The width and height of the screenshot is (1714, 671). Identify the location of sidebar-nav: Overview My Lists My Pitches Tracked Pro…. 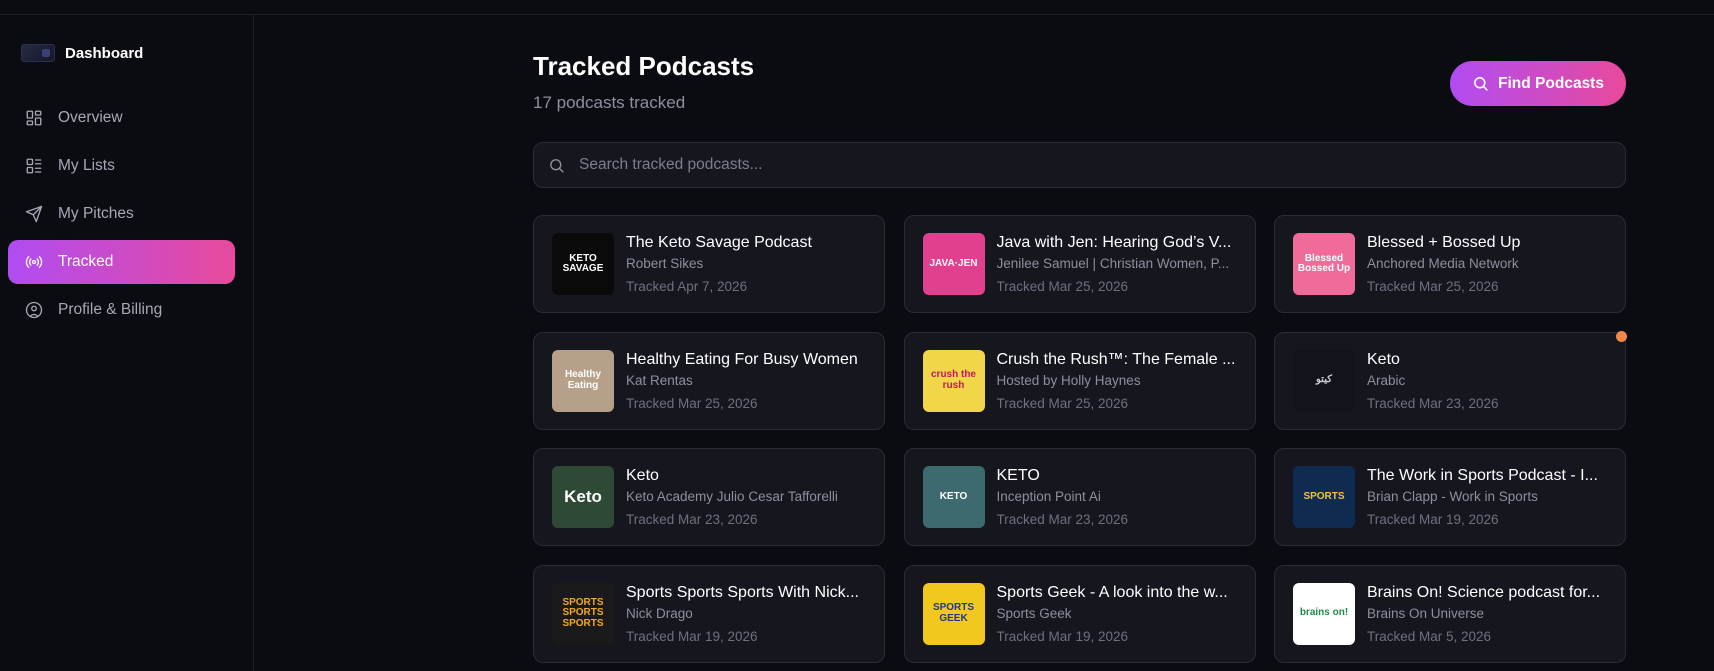
(121, 216).